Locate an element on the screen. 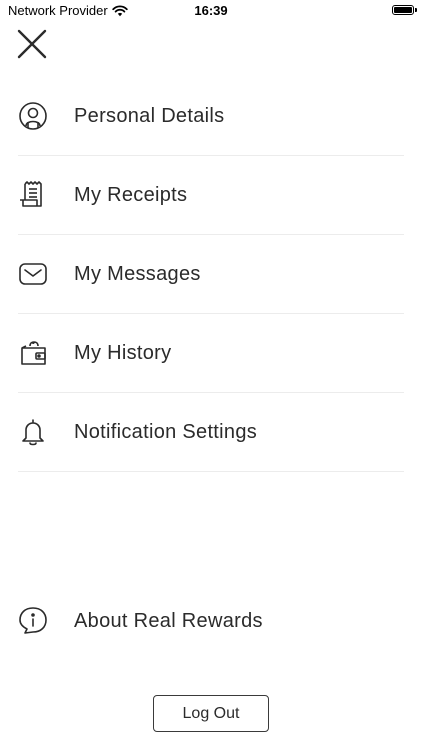  mail-icon is located at coordinates (33, 274).